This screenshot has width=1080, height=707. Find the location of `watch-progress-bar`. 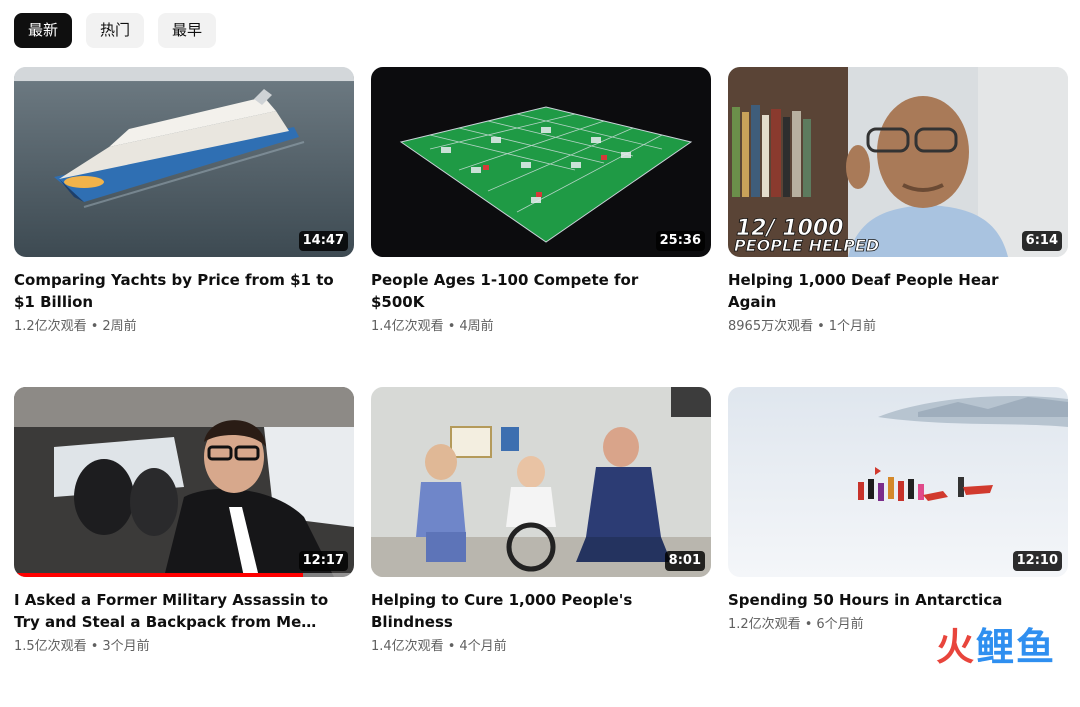

watch-progress-bar is located at coordinates (184, 575).